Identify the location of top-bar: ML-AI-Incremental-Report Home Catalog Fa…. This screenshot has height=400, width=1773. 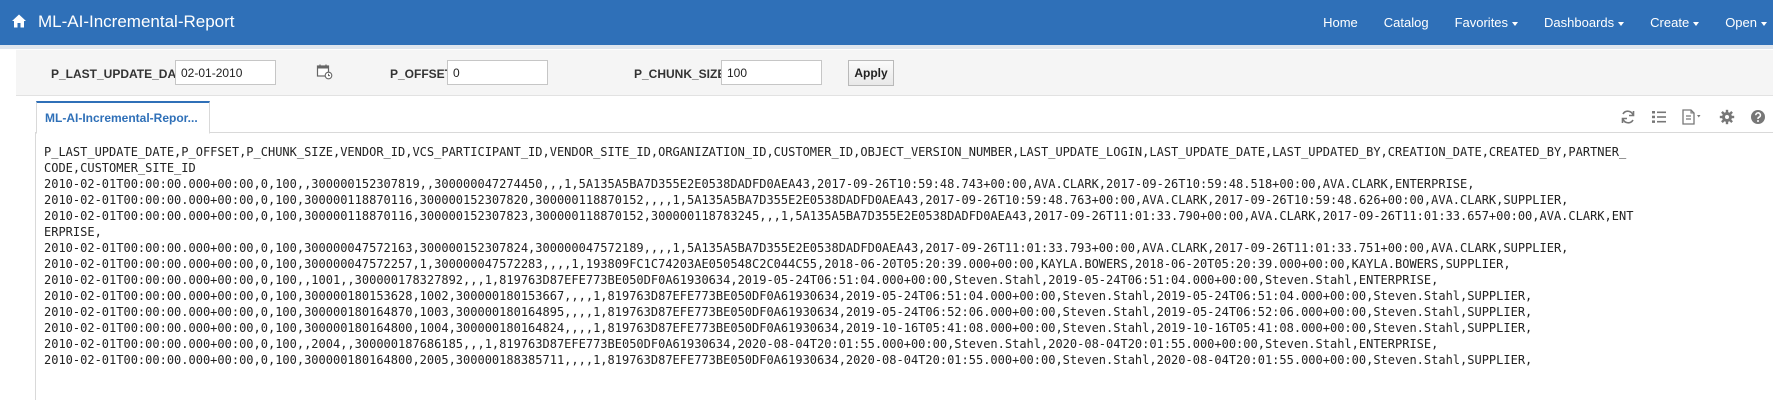
(886, 22).